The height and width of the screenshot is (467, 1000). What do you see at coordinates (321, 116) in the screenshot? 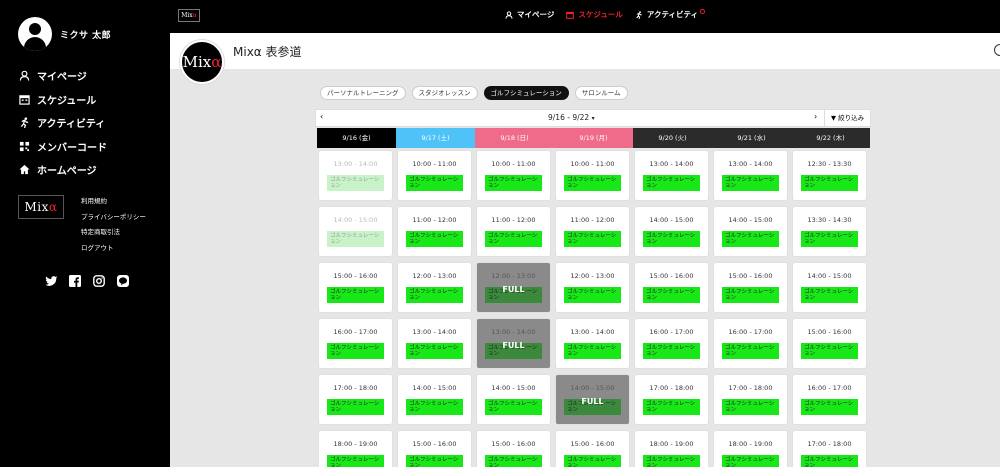
I see `prev-week-button: ‹` at bounding box center [321, 116].